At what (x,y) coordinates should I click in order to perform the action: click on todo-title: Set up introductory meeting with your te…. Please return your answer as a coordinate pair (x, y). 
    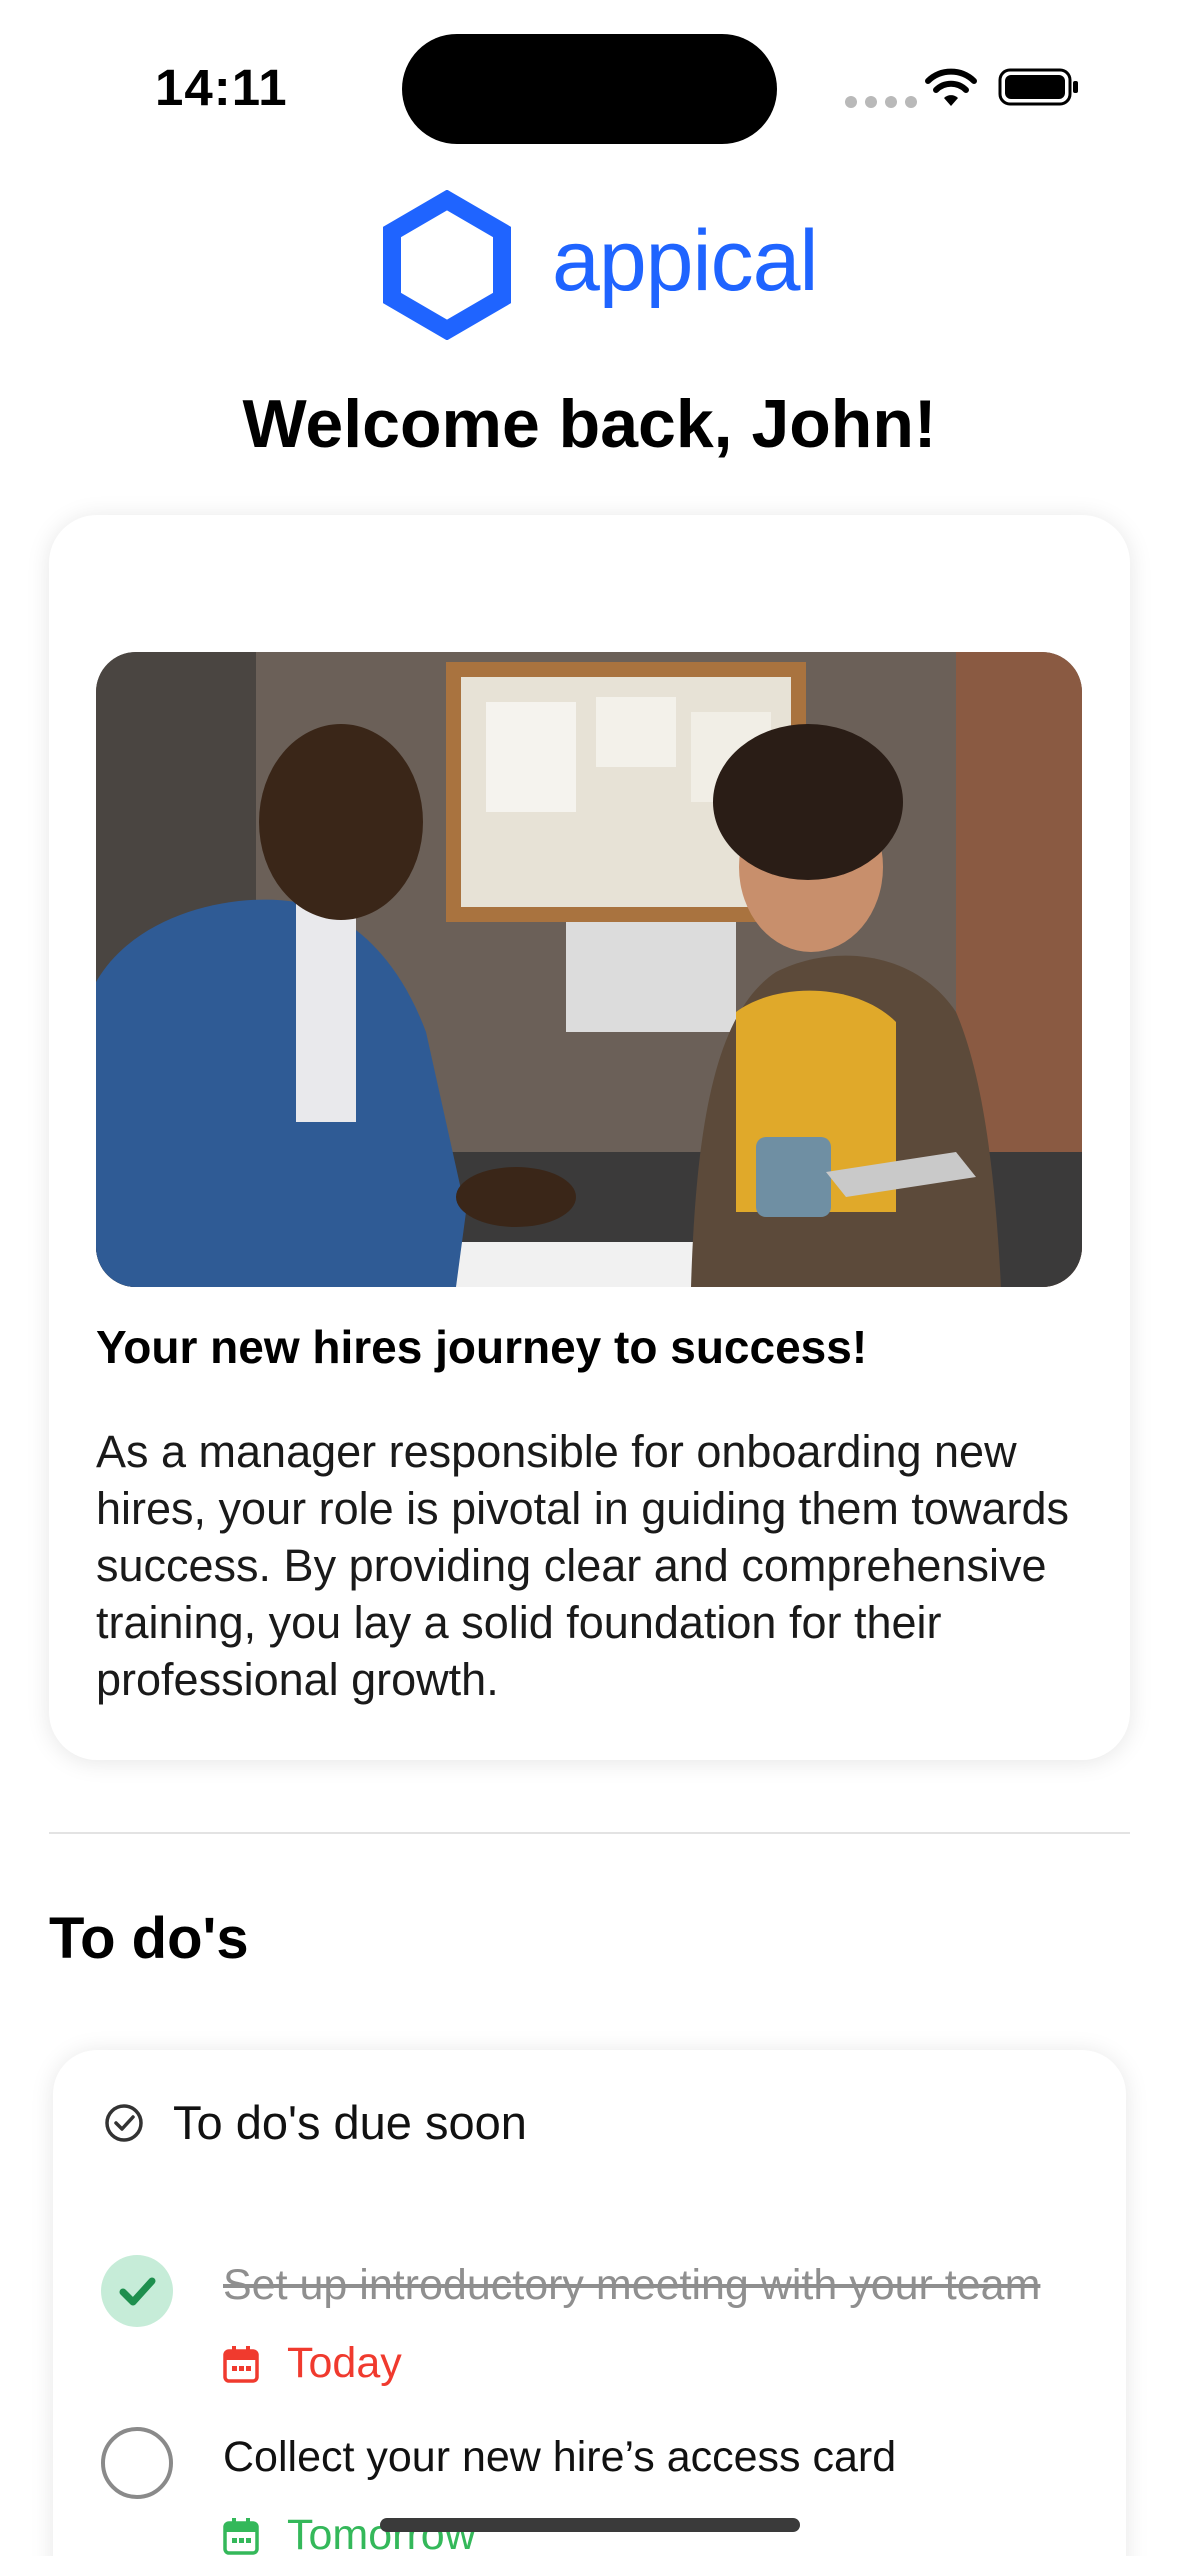
    Looking at the image, I should click on (632, 2285).